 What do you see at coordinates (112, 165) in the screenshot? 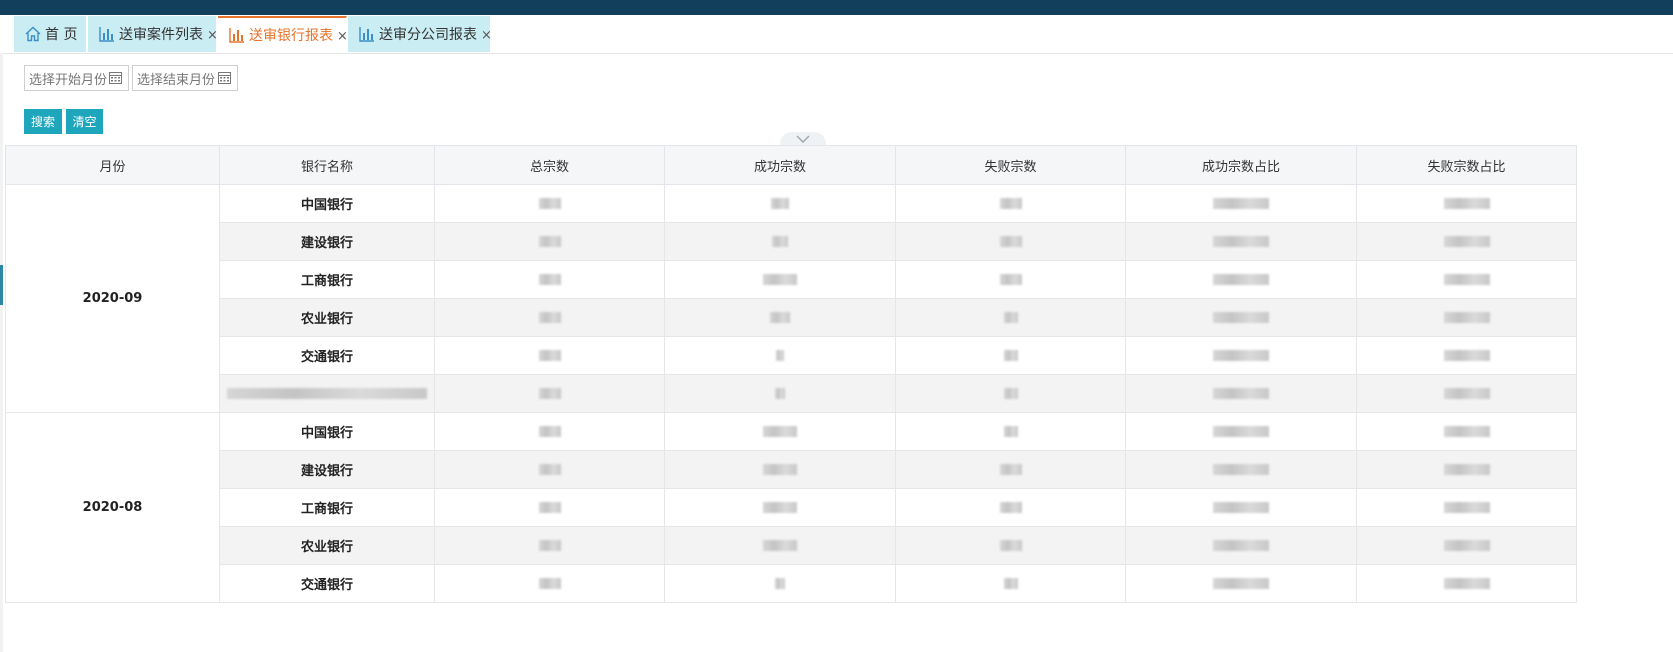
I see `header-month: 月份` at bounding box center [112, 165].